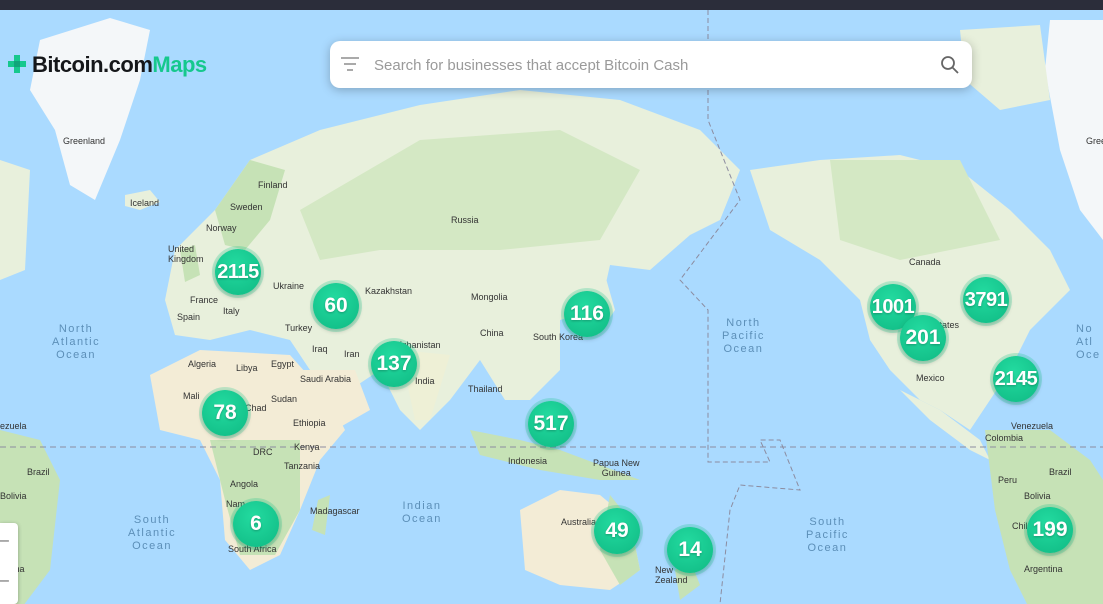 This screenshot has height=604, width=1103. Describe the element at coordinates (13, 496) in the screenshot. I see `label-bolivia-west: Bolivia` at that location.